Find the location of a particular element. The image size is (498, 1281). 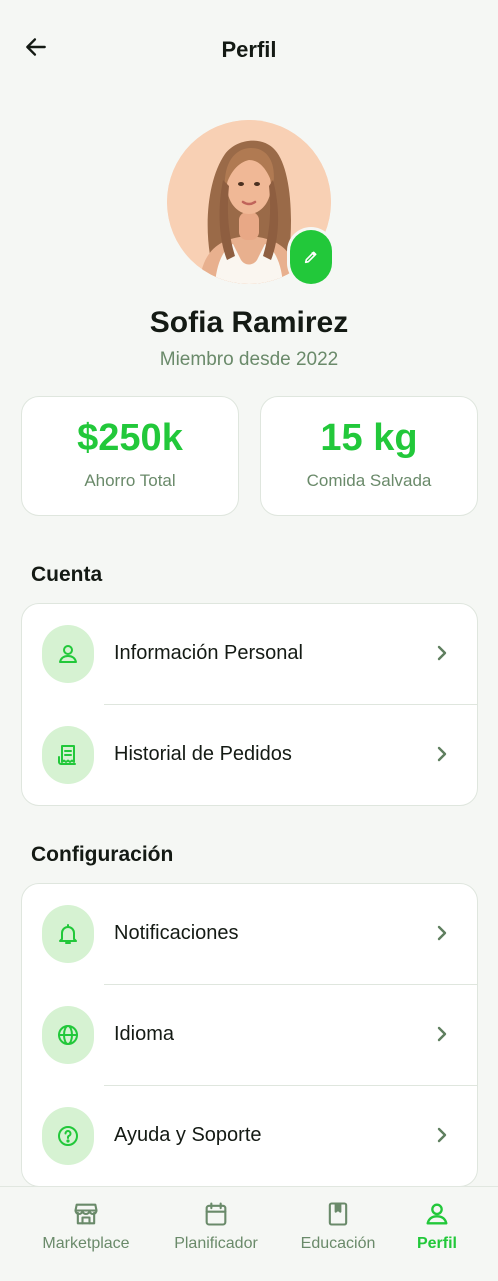

menu-item-help-support: Ayuda y Soporte is located at coordinates (249, 1136).